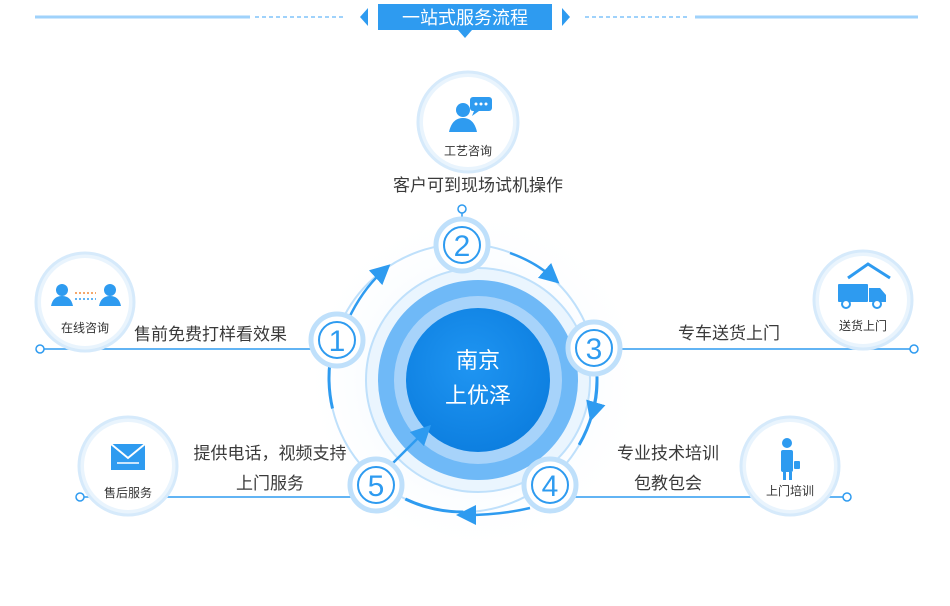 Image resolution: width=950 pixels, height=606 pixels. What do you see at coordinates (668, 454) in the screenshot?
I see `desc-step-4-line1: 专业技术培训` at bounding box center [668, 454].